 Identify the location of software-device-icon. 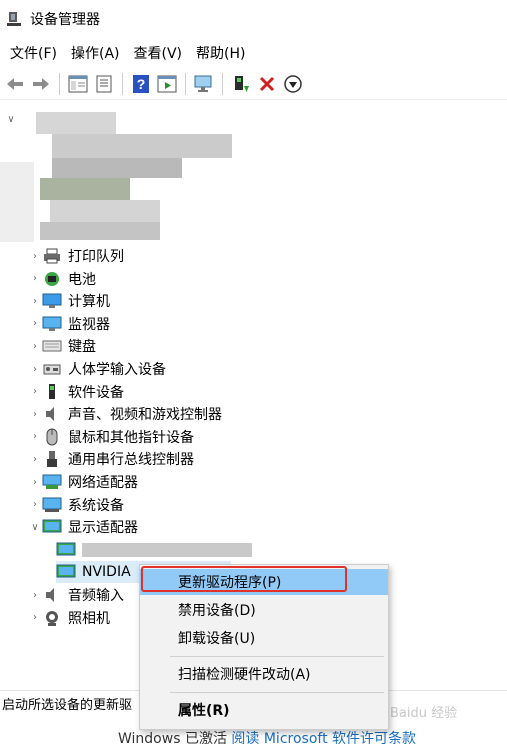
(52, 392).